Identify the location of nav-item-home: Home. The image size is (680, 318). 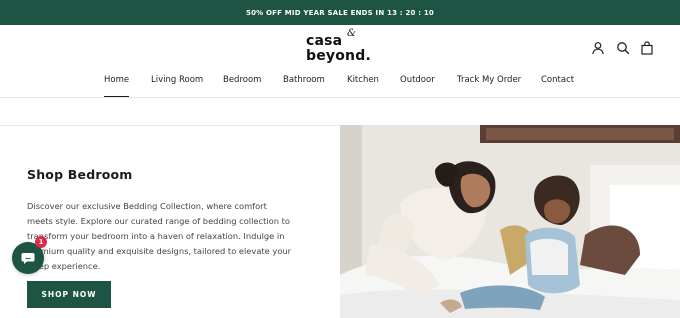
(117, 86).